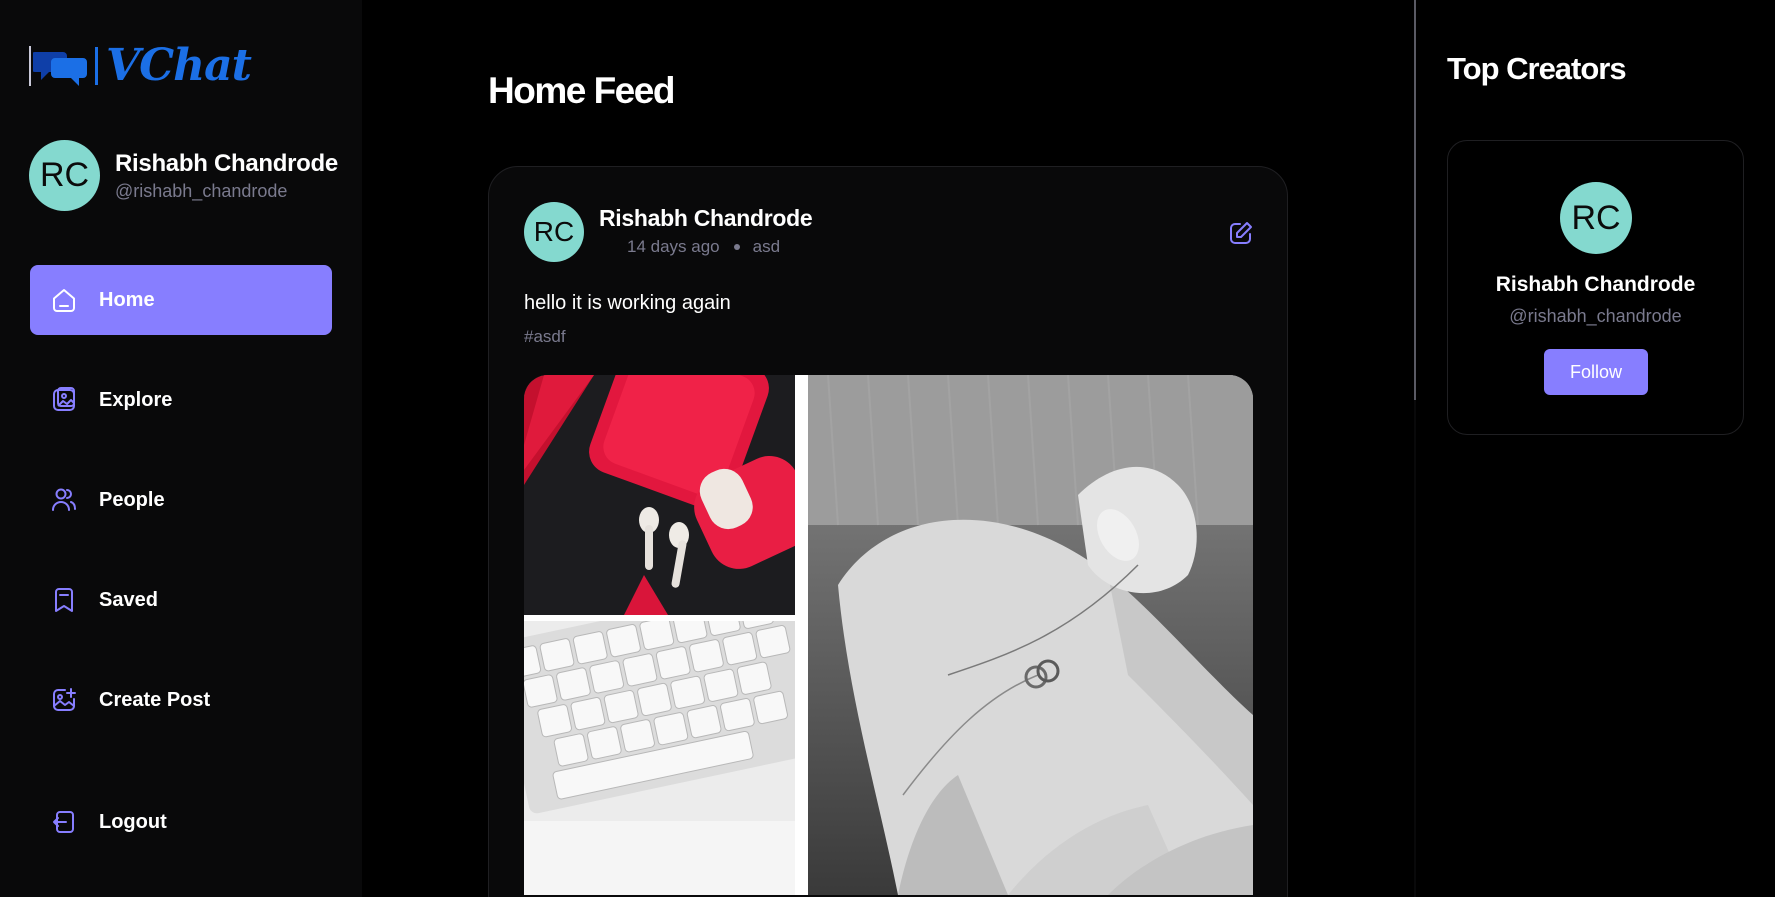 The height and width of the screenshot is (897, 1775). Describe the element at coordinates (127, 299) in the screenshot. I see `sidebar-item-label: Home` at that location.